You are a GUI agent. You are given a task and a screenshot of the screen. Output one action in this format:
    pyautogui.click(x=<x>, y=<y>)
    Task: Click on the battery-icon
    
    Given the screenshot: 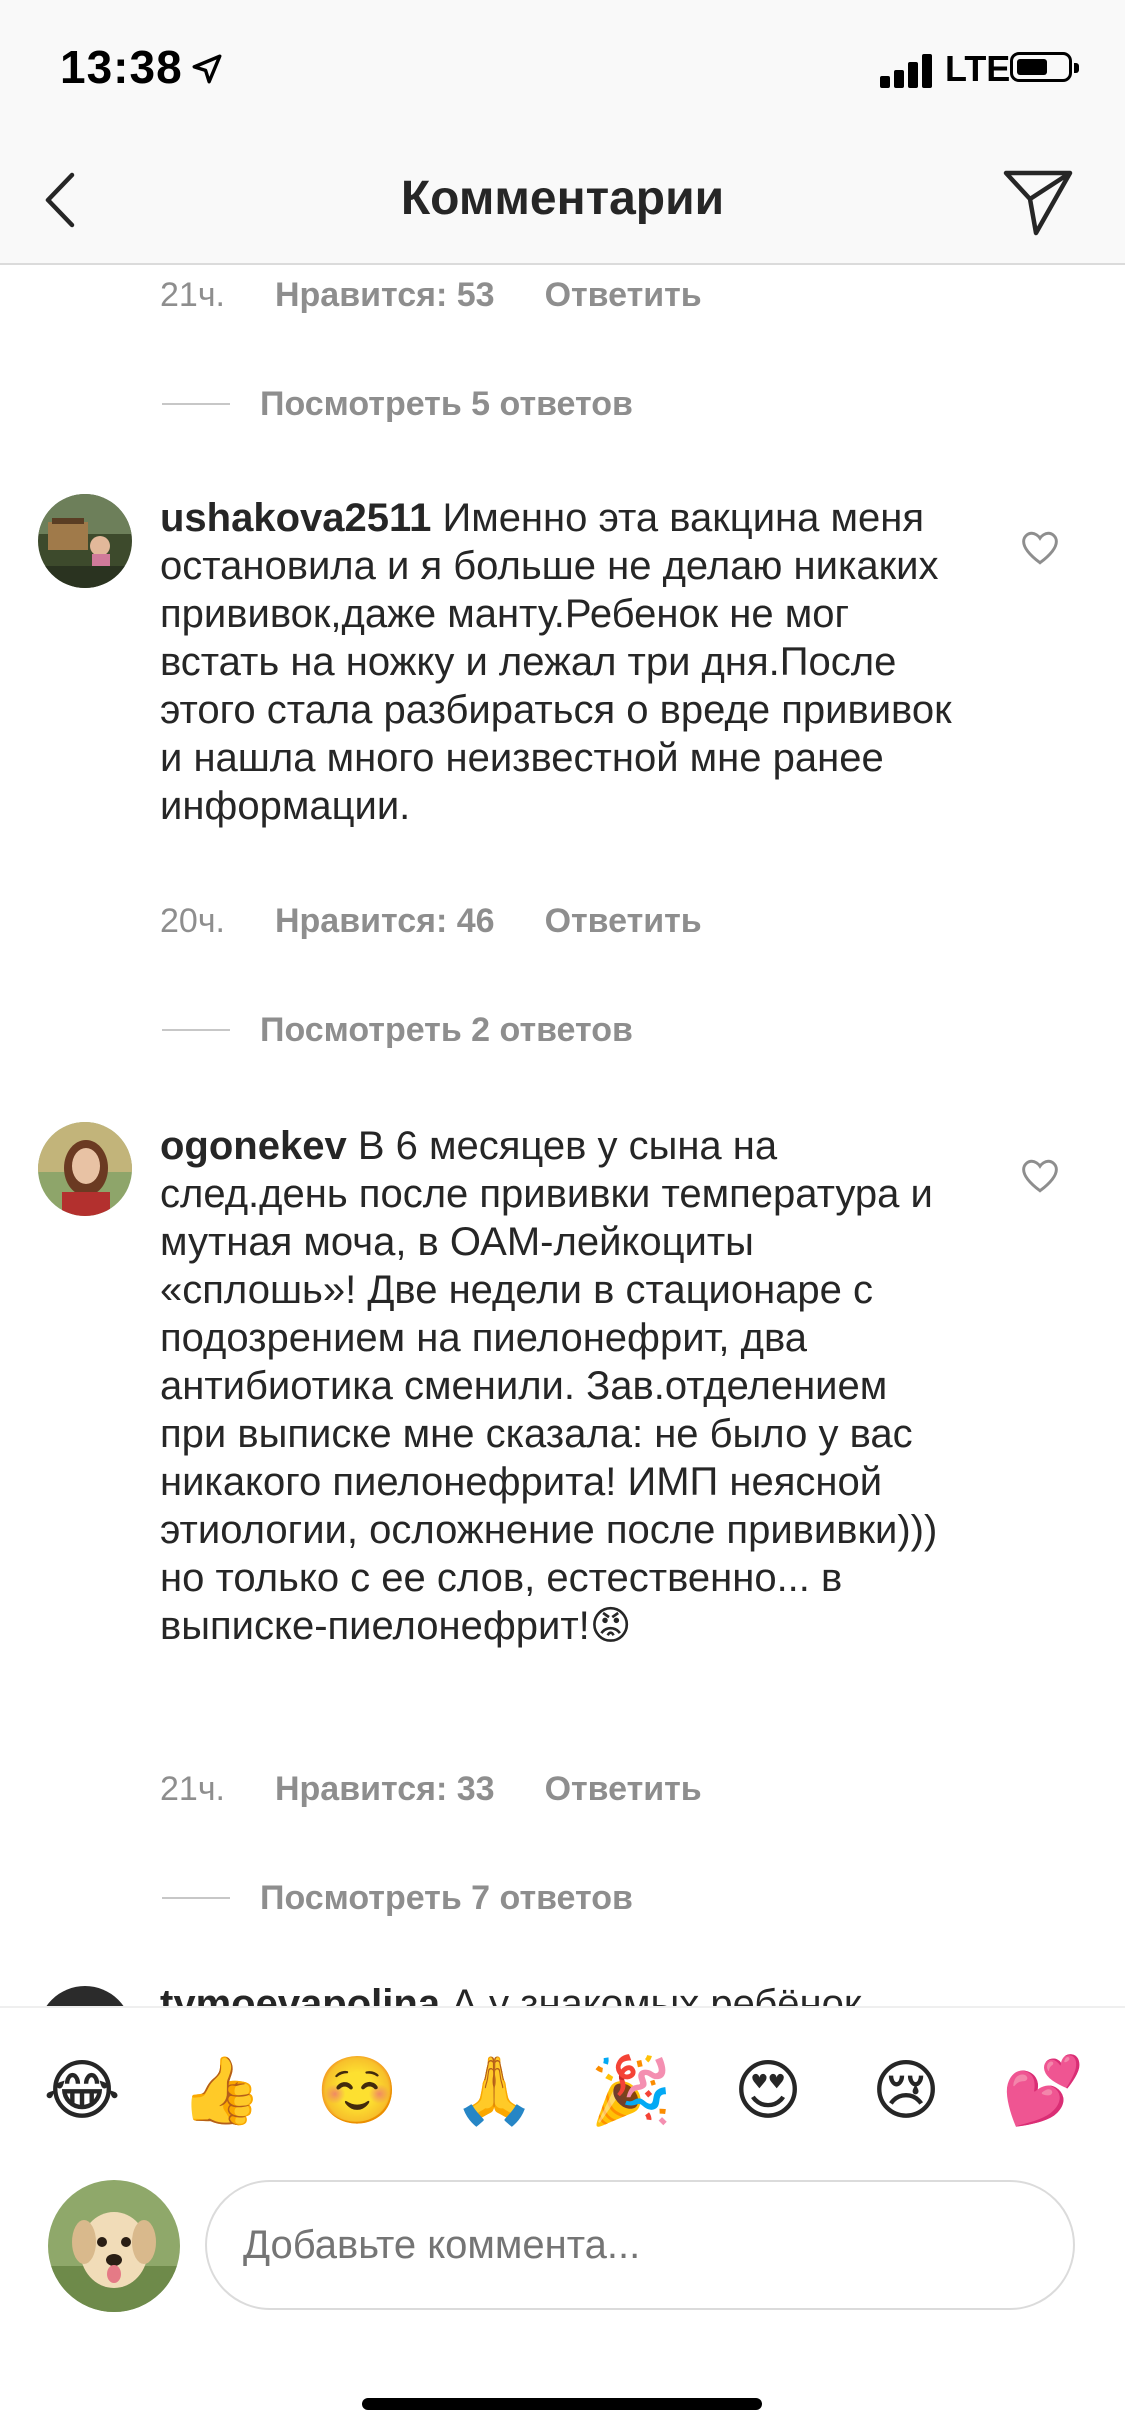 What is the action you would take?
    pyautogui.click(x=1044, y=67)
    